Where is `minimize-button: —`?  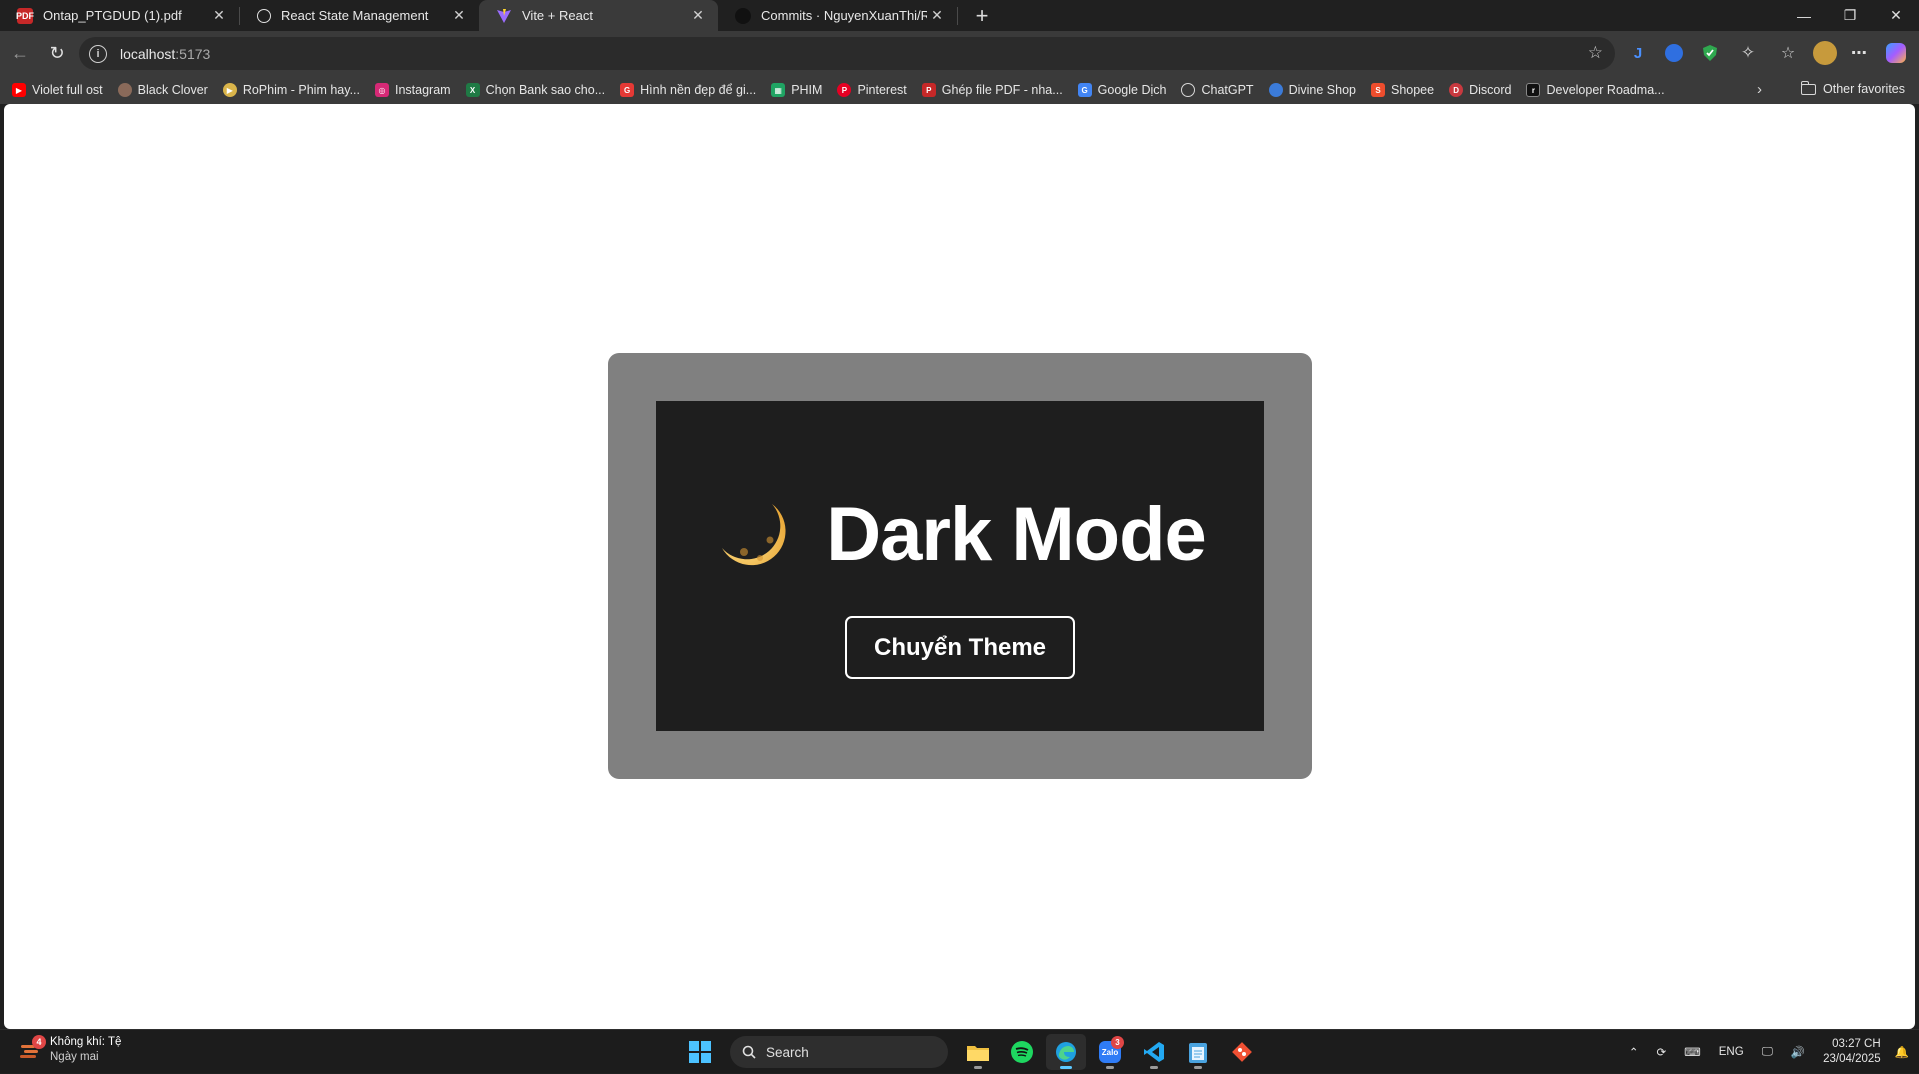
minimize-button: — is located at coordinates (1804, 15).